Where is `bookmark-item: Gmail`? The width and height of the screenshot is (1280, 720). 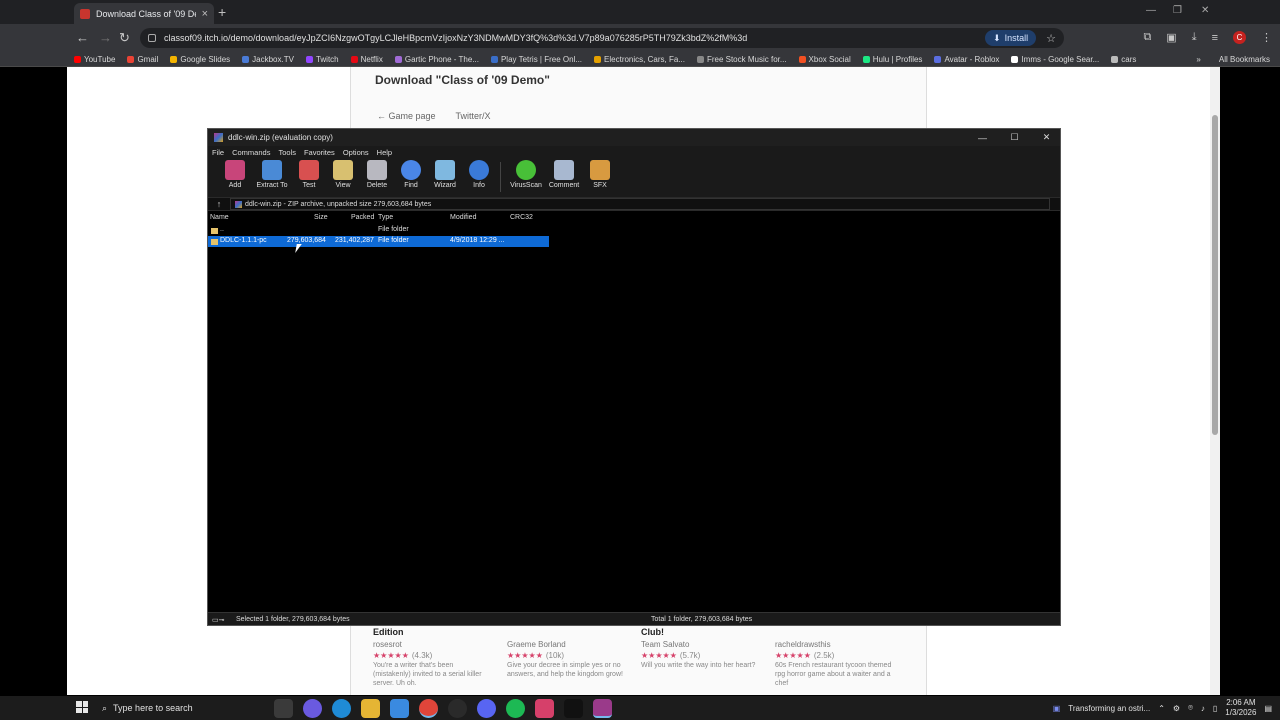 bookmark-item: Gmail is located at coordinates (142, 59).